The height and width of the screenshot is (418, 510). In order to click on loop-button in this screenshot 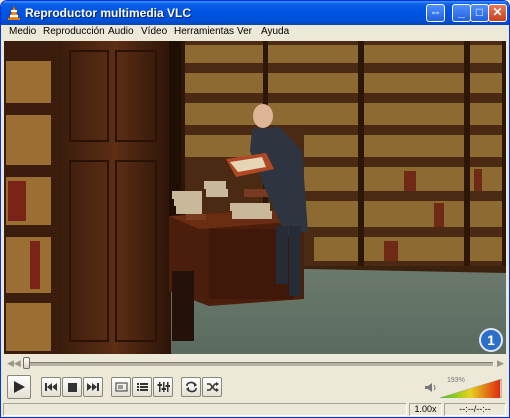, I will do `click(191, 387)`.